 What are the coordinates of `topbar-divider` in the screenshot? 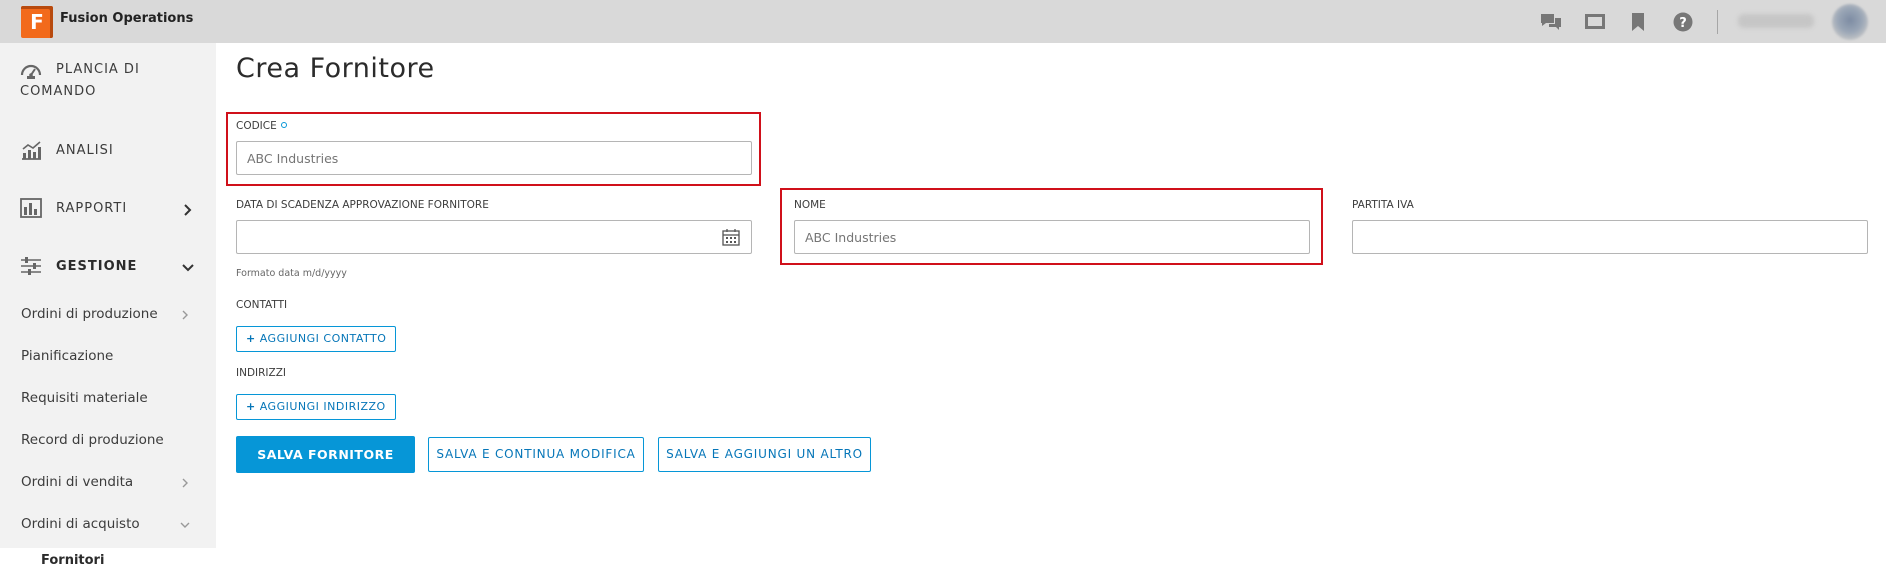 It's located at (1717, 22).